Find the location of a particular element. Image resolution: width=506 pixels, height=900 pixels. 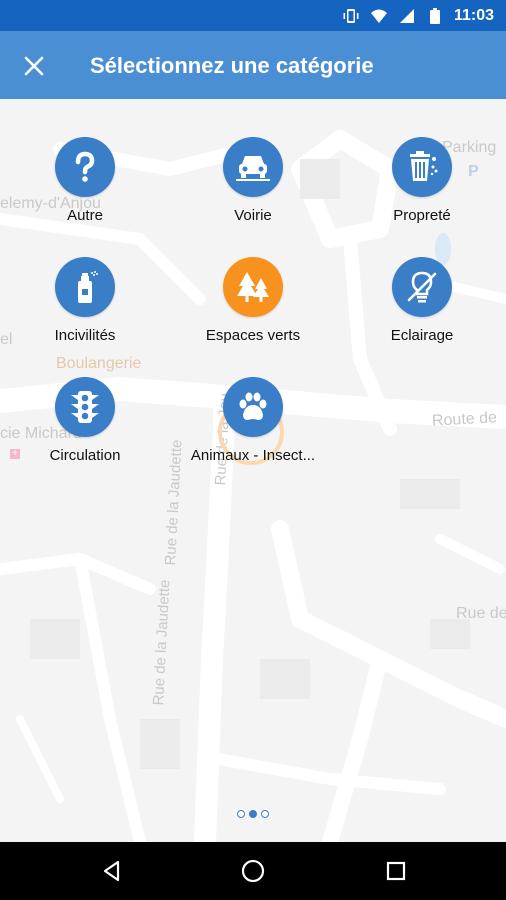

category-voirie: Voirie is located at coordinates (253, 180).